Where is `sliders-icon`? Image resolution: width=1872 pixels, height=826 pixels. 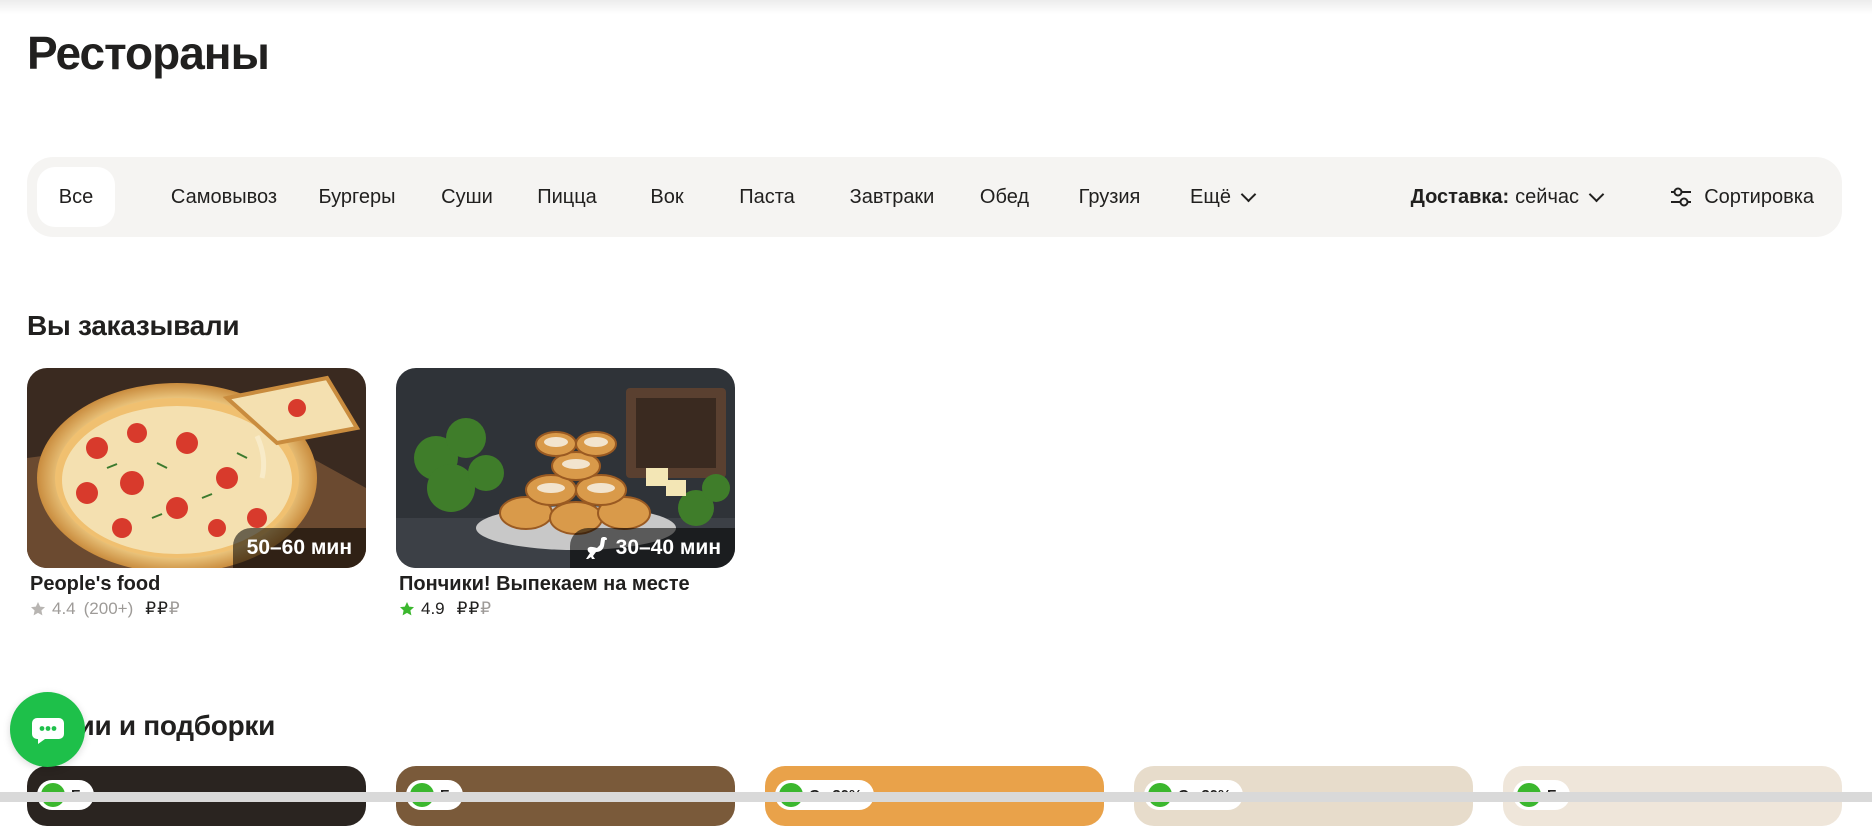
sliders-icon is located at coordinates (1681, 197).